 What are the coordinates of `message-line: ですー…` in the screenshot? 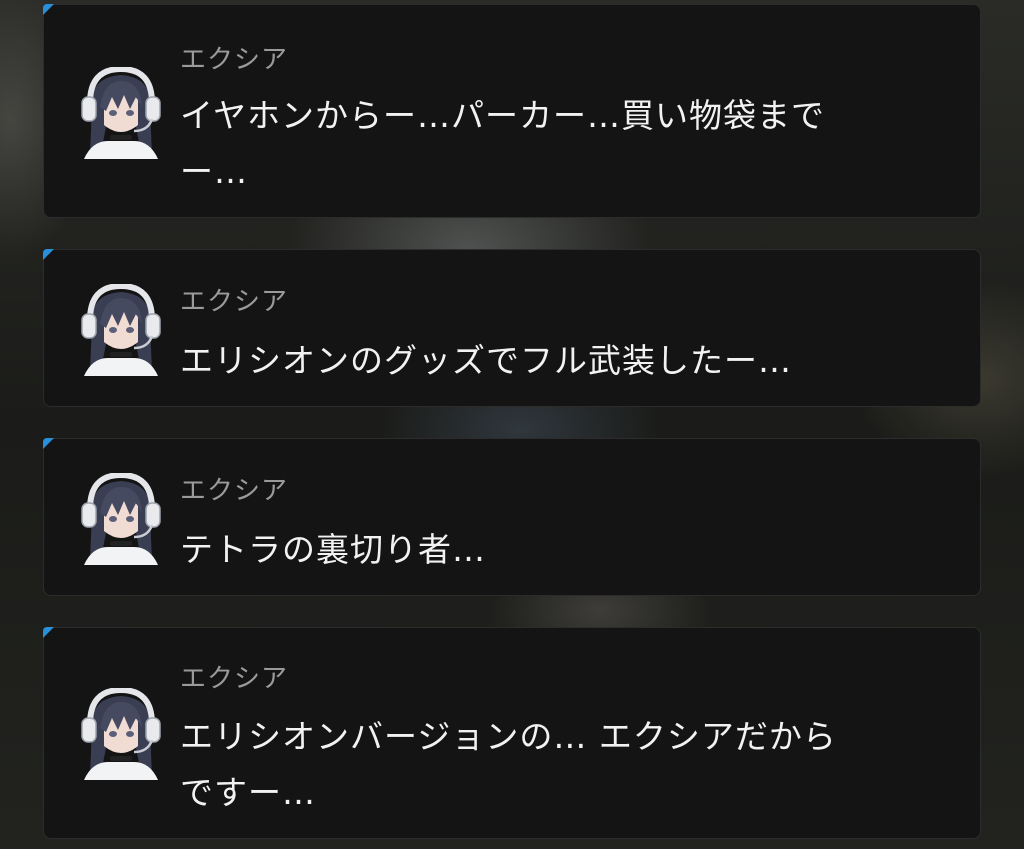 It's located at (248, 792).